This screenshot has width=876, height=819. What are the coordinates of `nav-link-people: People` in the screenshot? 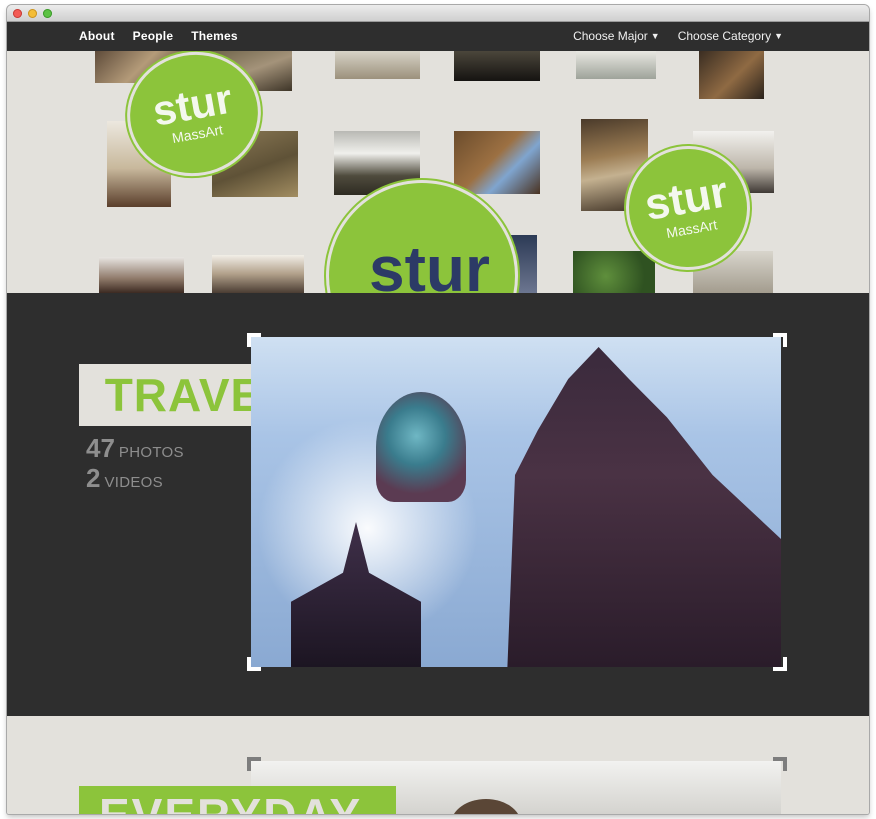 It's located at (153, 36).